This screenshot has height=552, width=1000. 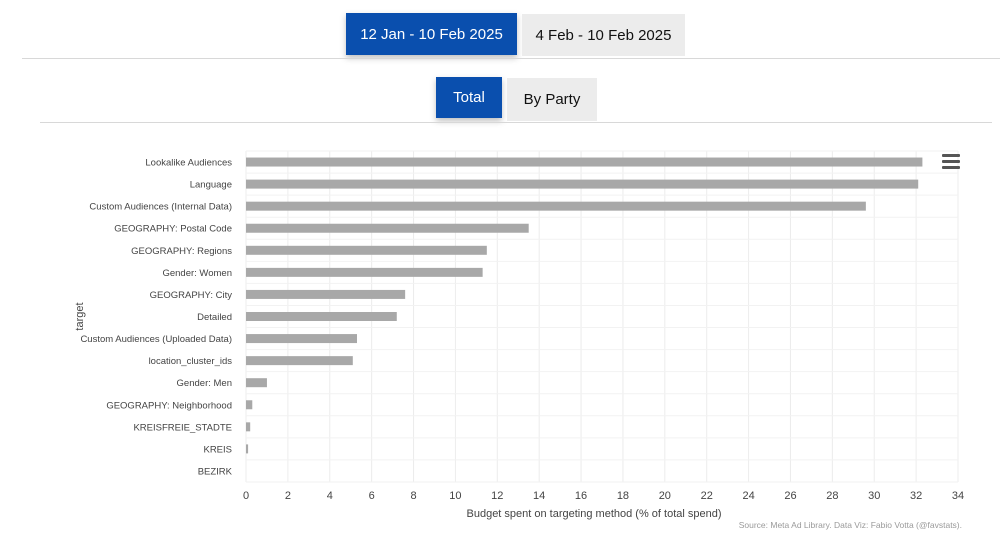 I want to click on category-label: Lookalike Audiences, so click(x=188, y=163).